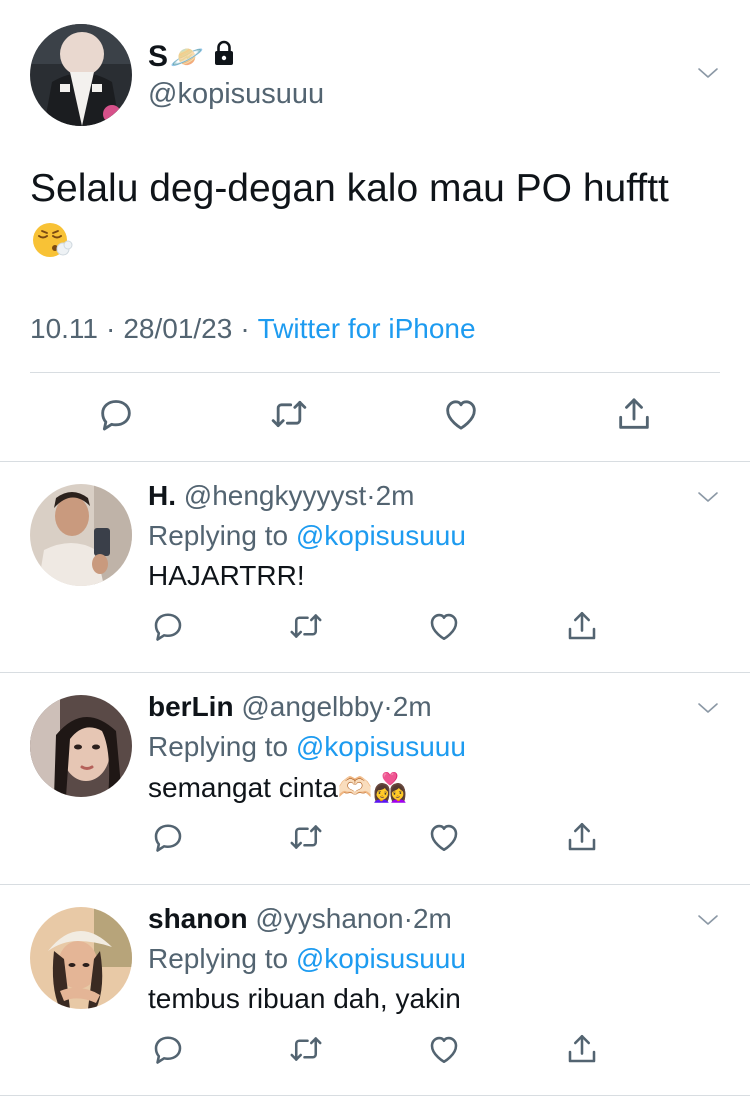 Image resolution: width=750 pixels, height=1097 pixels. What do you see at coordinates (198, 918) in the screenshot?
I see `reply-author-name: shanon` at bounding box center [198, 918].